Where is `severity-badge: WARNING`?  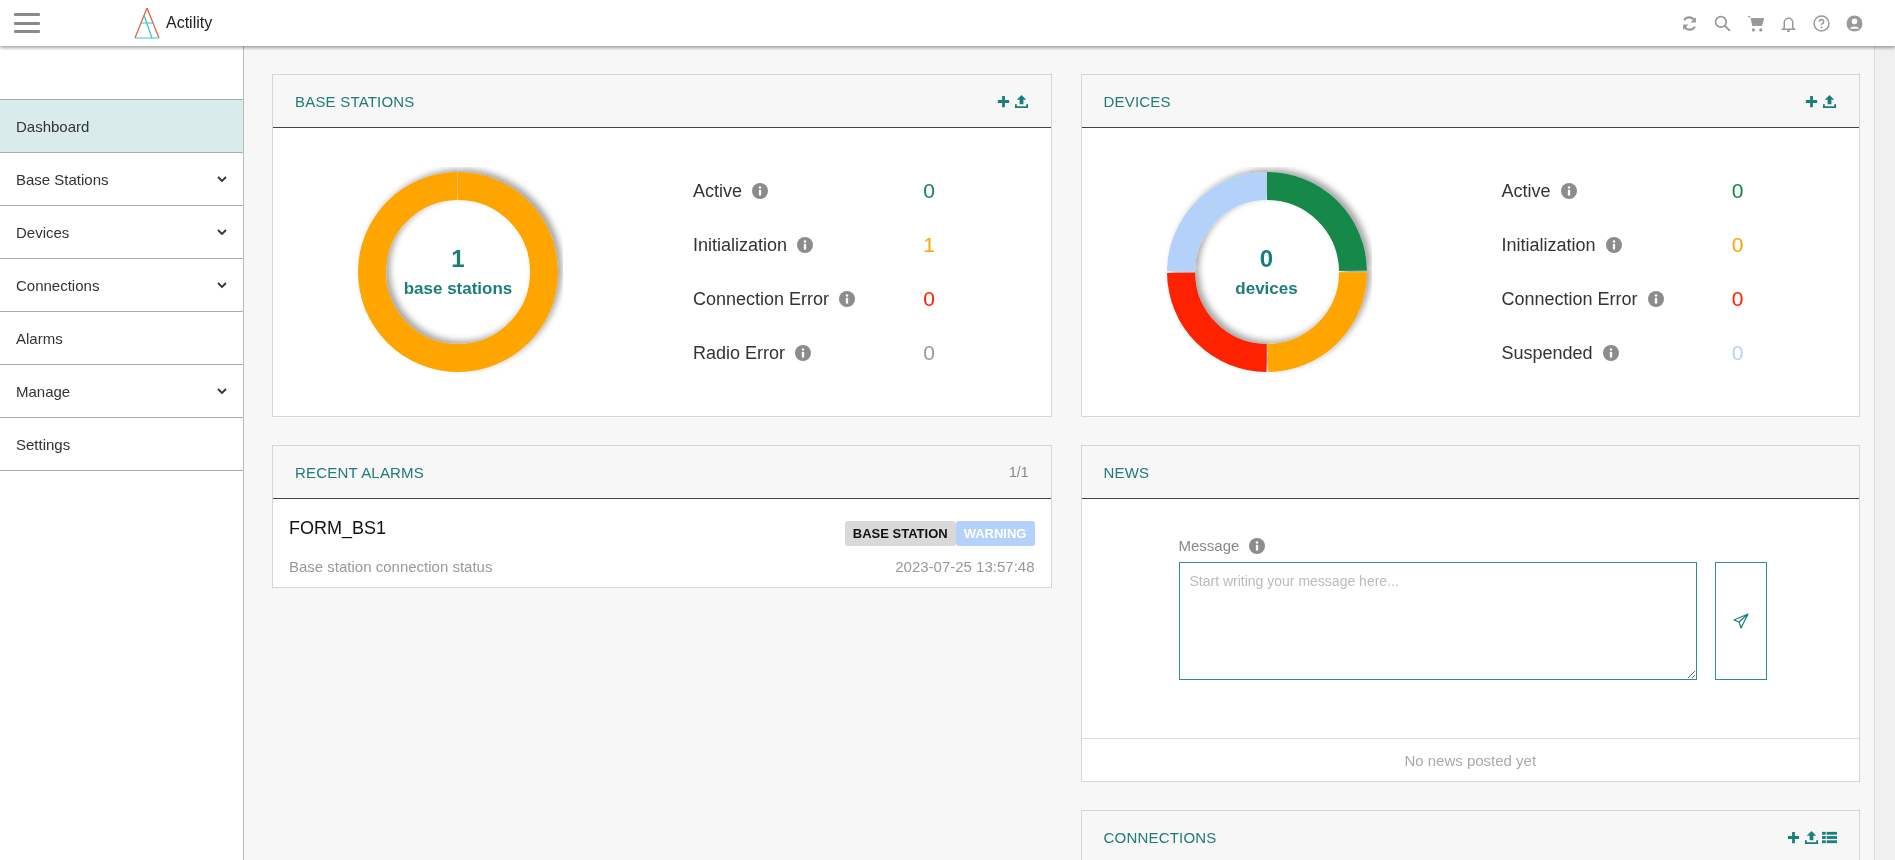 severity-badge: WARNING is located at coordinates (995, 533).